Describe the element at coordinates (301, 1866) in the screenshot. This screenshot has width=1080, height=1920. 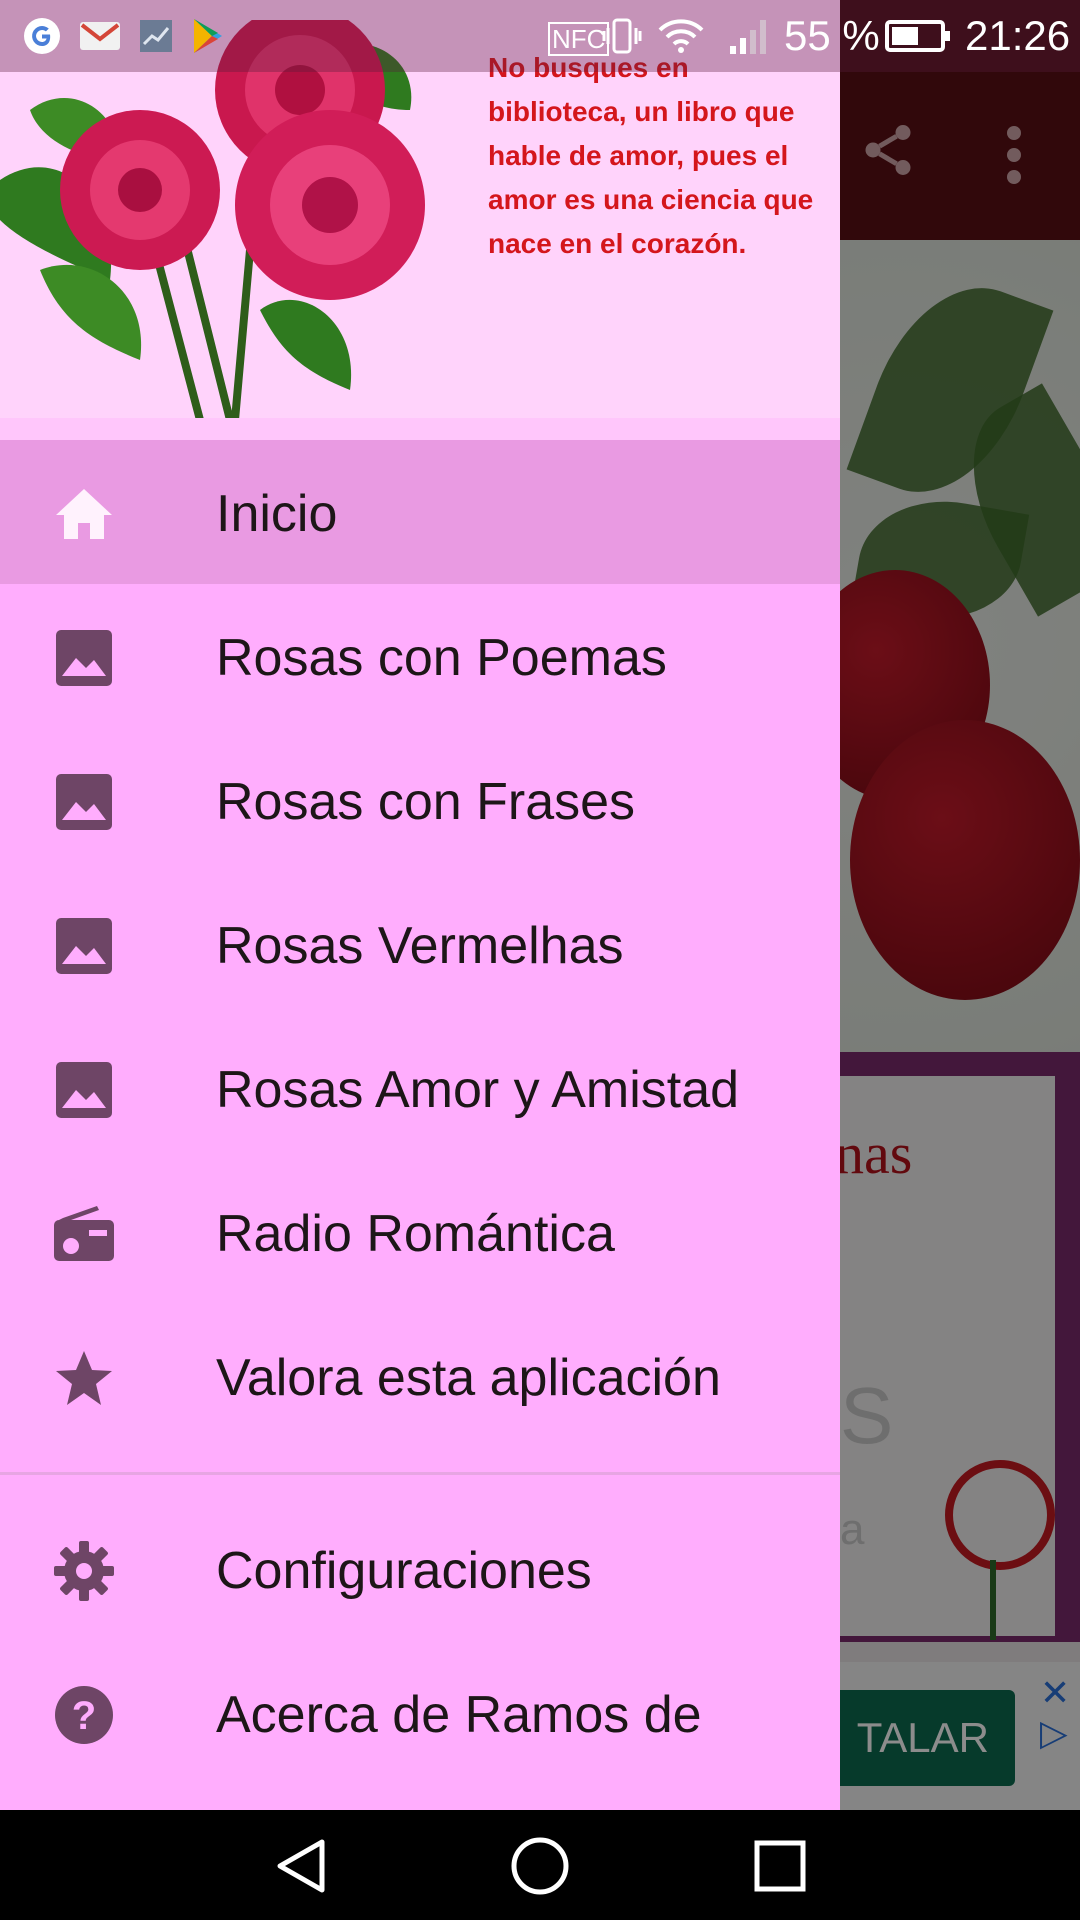
I see `back-icon` at that location.